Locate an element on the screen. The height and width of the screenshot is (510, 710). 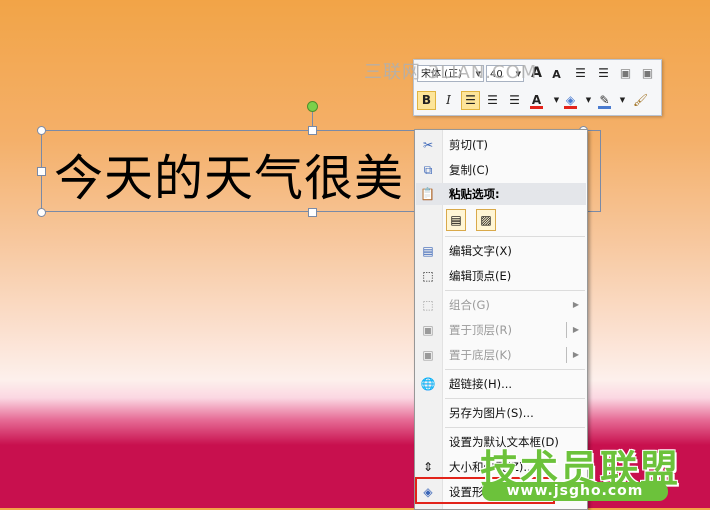
send-backward-button: ▣ is located at coordinates (647, 73).